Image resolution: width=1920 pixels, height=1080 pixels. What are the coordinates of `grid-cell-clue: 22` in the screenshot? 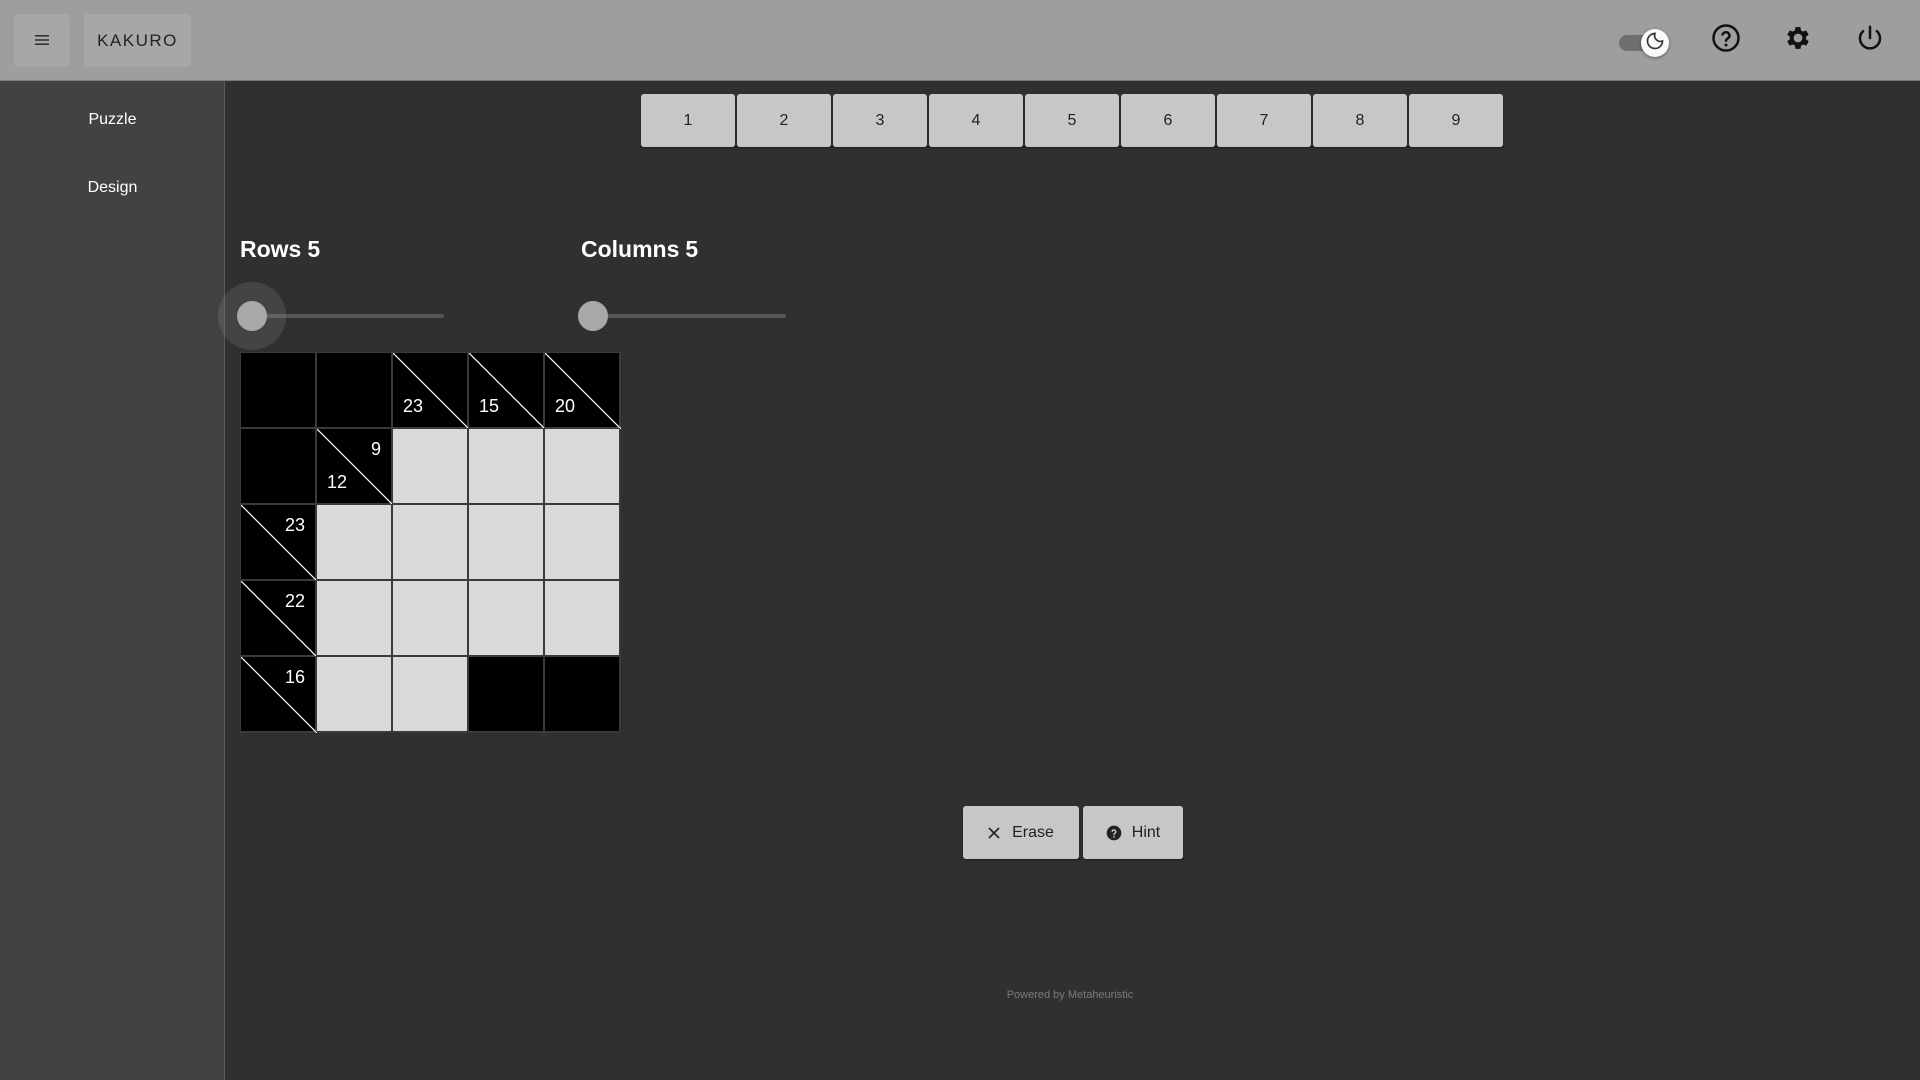 It's located at (278, 618).